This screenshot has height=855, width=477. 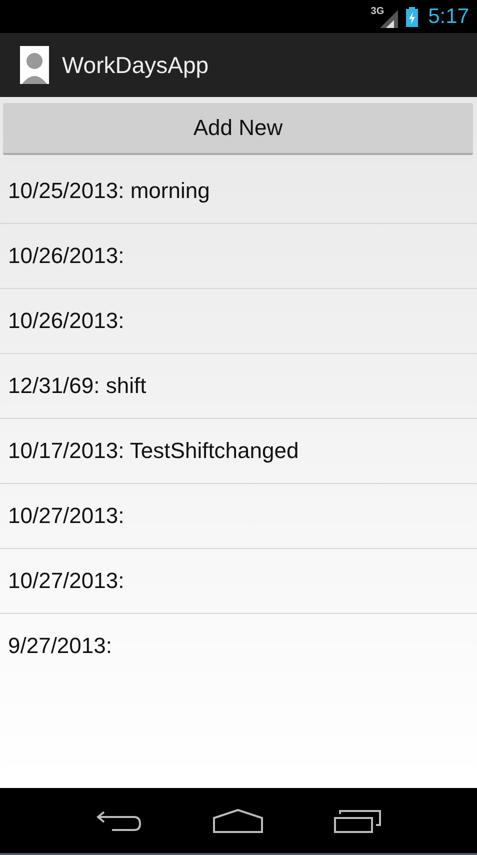 I want to click on app-title: WorkDaysApp, so click(x=135, y=65).